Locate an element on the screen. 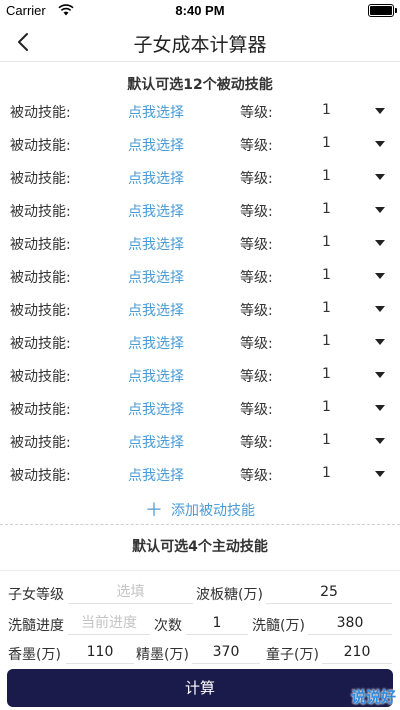 Image resolution: width=400 pixels, height=710 pixels. xisui-cost-input is located at coordinates (350, 623).